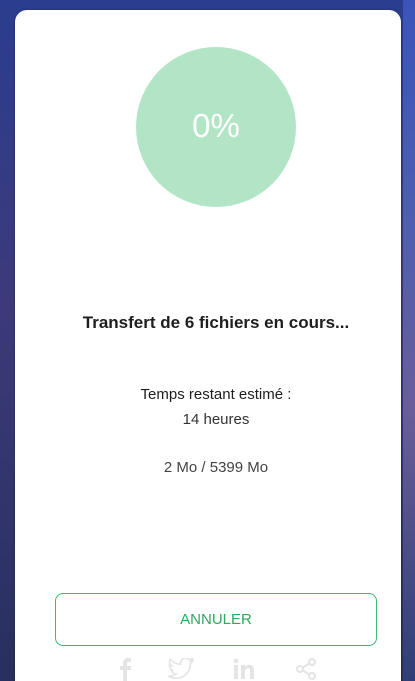 The width and height of the screenshot is (415, 681). I want to click on cancel-button: ANNULER, so click(216, 619).